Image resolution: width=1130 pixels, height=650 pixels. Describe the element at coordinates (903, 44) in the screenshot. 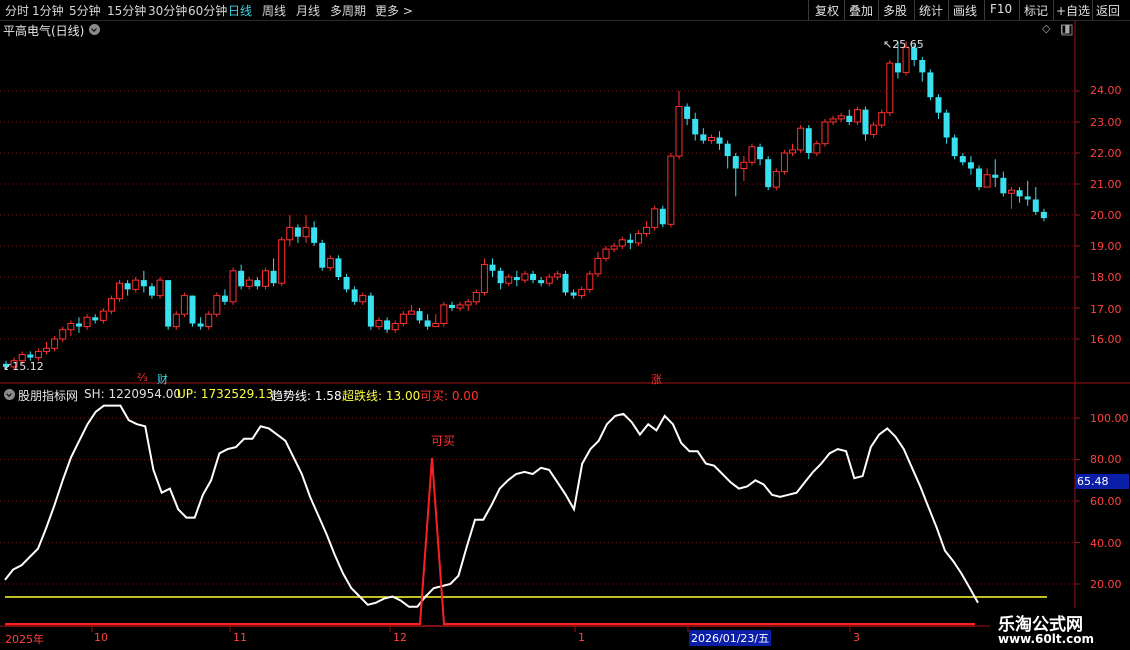

I see `high-price-label: ↖25.65` at that location.